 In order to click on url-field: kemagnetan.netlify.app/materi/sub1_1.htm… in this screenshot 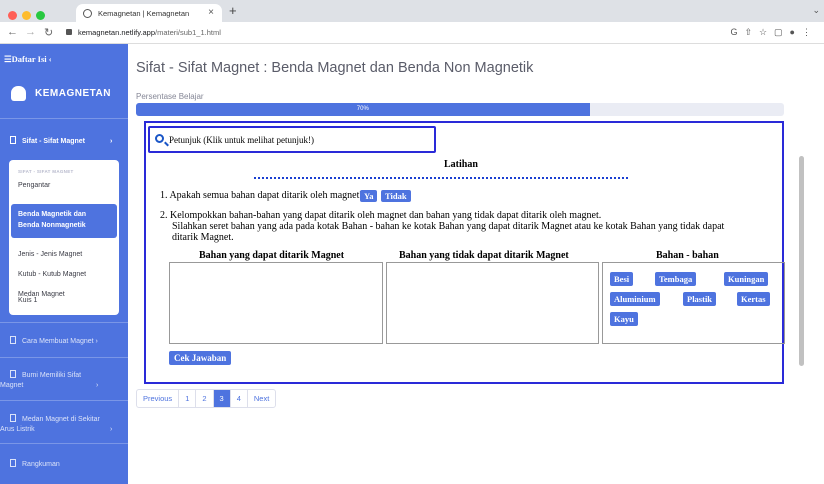, I will do `click(149, 32)`.